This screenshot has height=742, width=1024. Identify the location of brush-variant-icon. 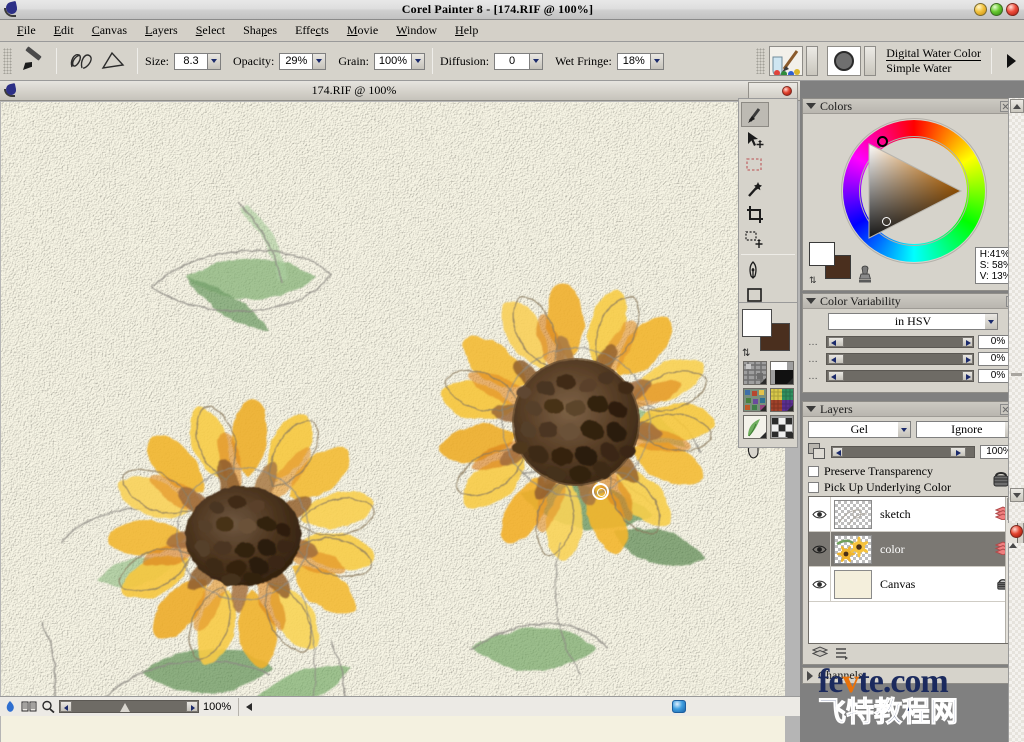
(844, 61).